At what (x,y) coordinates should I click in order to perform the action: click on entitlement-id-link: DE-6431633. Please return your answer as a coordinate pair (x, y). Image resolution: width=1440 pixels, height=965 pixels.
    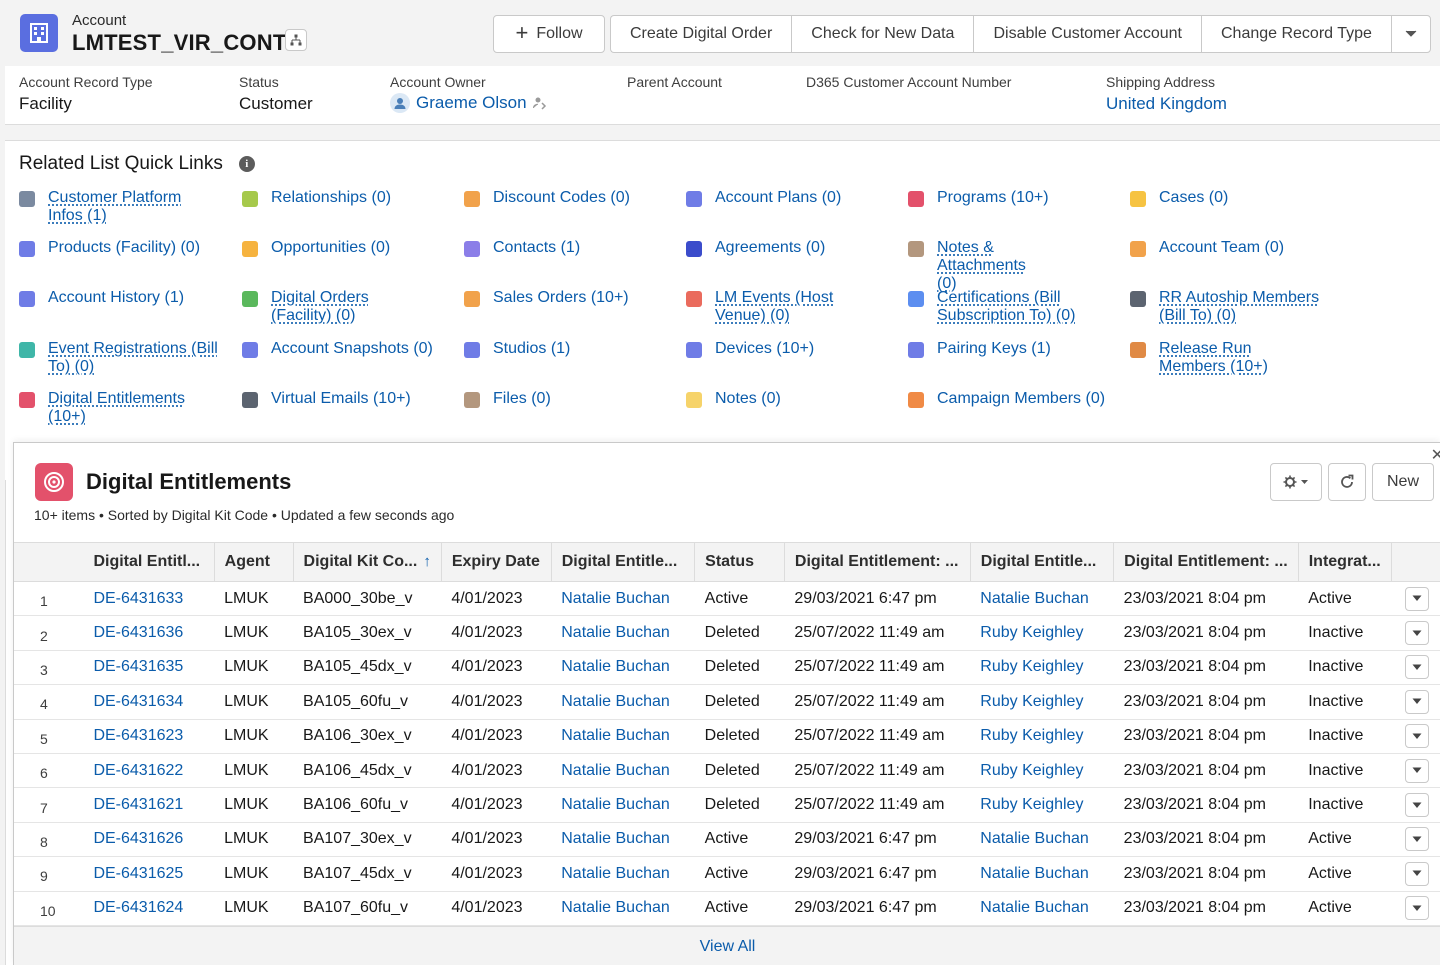
    Looking at the image, I should click on (149, 599).